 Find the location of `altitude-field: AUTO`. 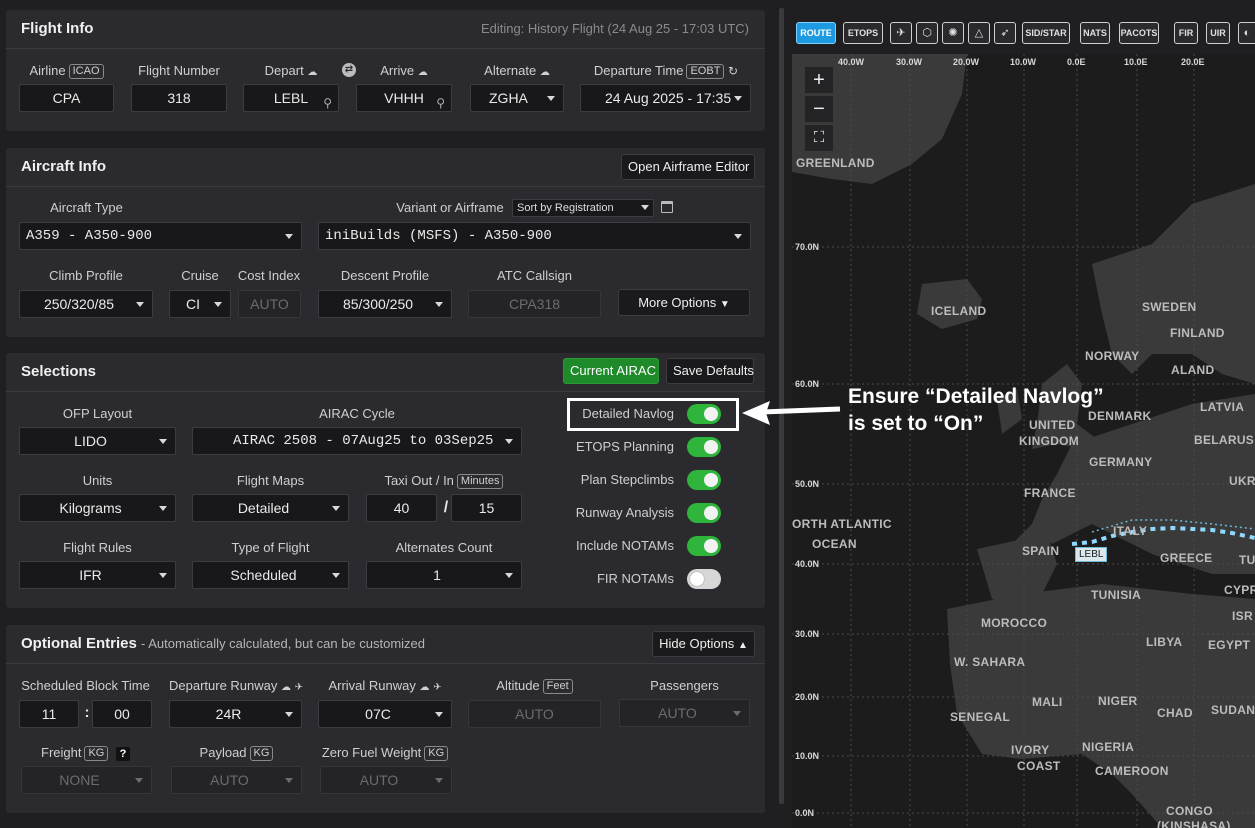

altitude-field: AUTO is located at coordinates (534, 714).